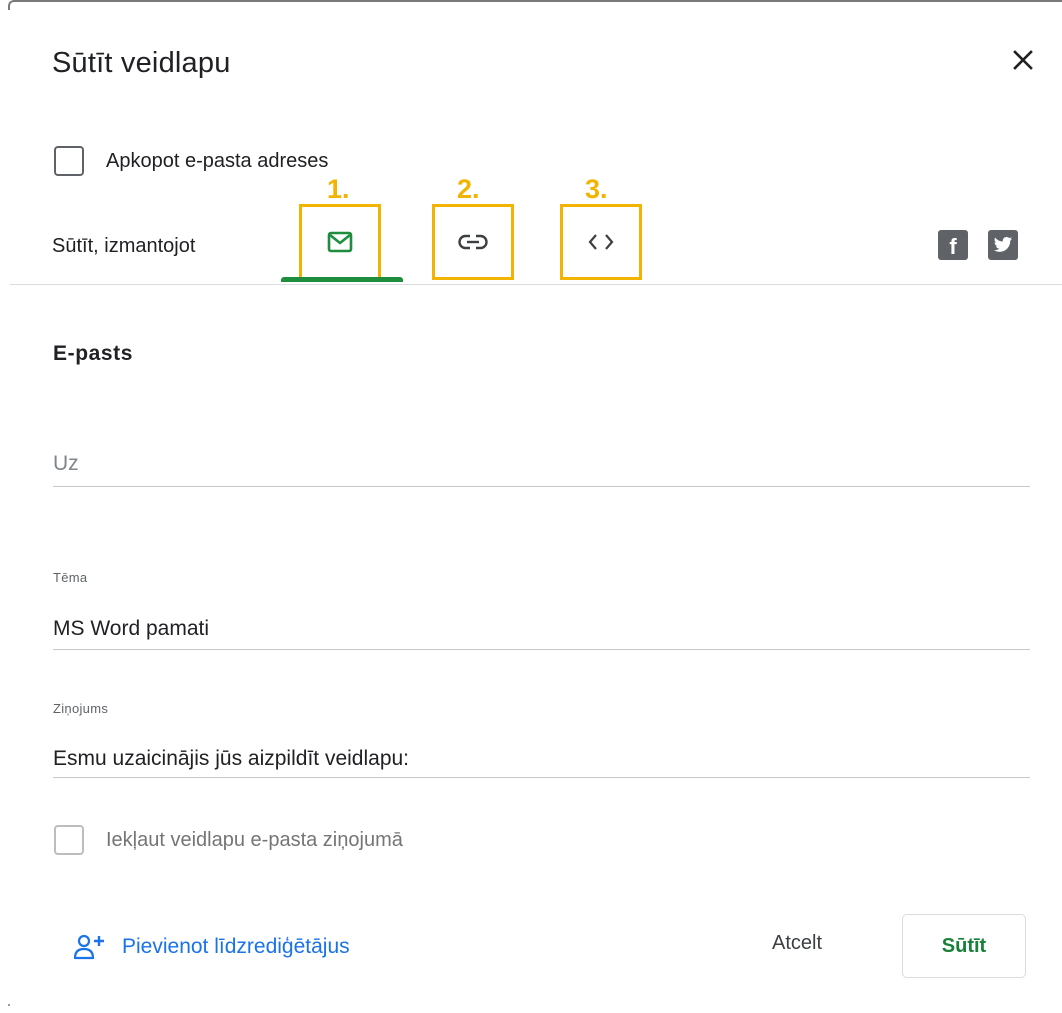 The height and width of the screenshot is (1013, 1062). I want to click on tab-email, so click(340, 242).